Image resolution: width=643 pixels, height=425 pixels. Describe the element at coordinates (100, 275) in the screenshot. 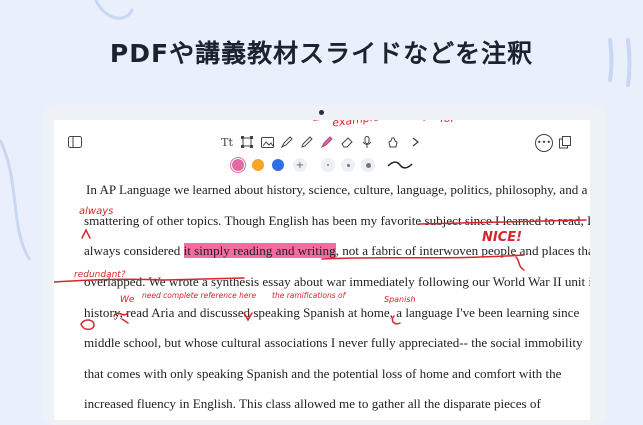

I see `annotation-redundant: redundant?` at that location.